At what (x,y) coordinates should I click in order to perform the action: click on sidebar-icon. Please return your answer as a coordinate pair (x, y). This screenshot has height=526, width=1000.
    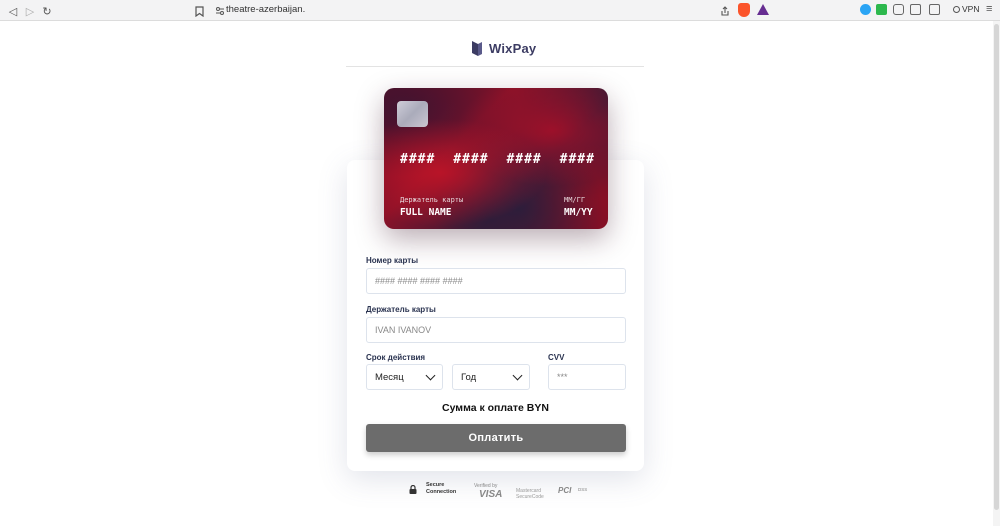
    Looking at the image, I should click on (915, 9).